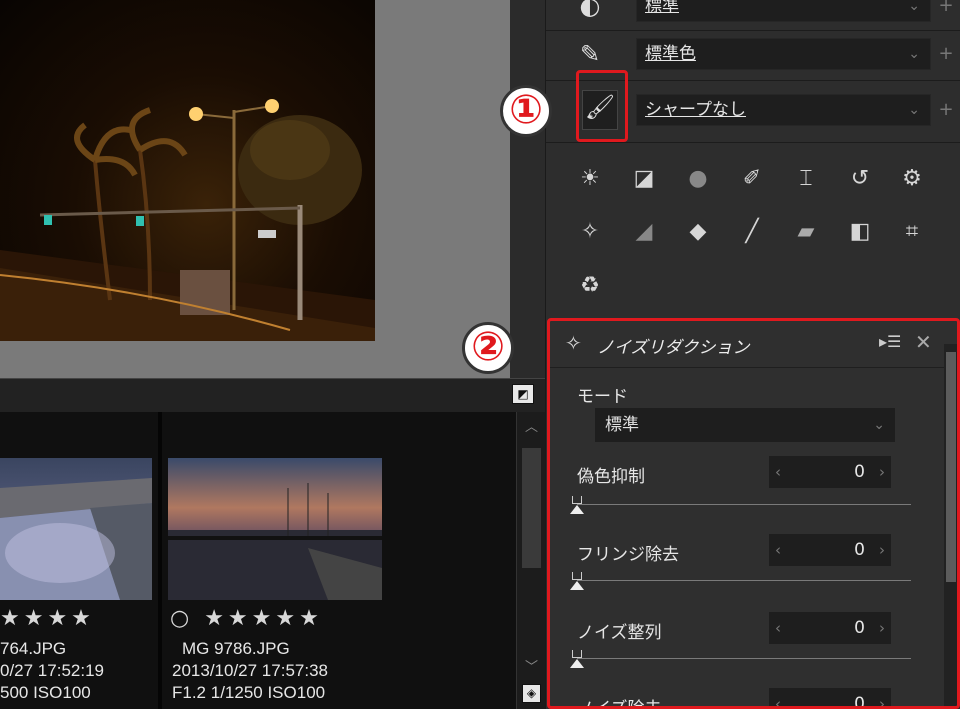 The height and width of the screenshot is (709, 960). Describe the element at coordinates (752, 179) in the screenshot. I see `retouch-brush-icon: ✐` at that location.